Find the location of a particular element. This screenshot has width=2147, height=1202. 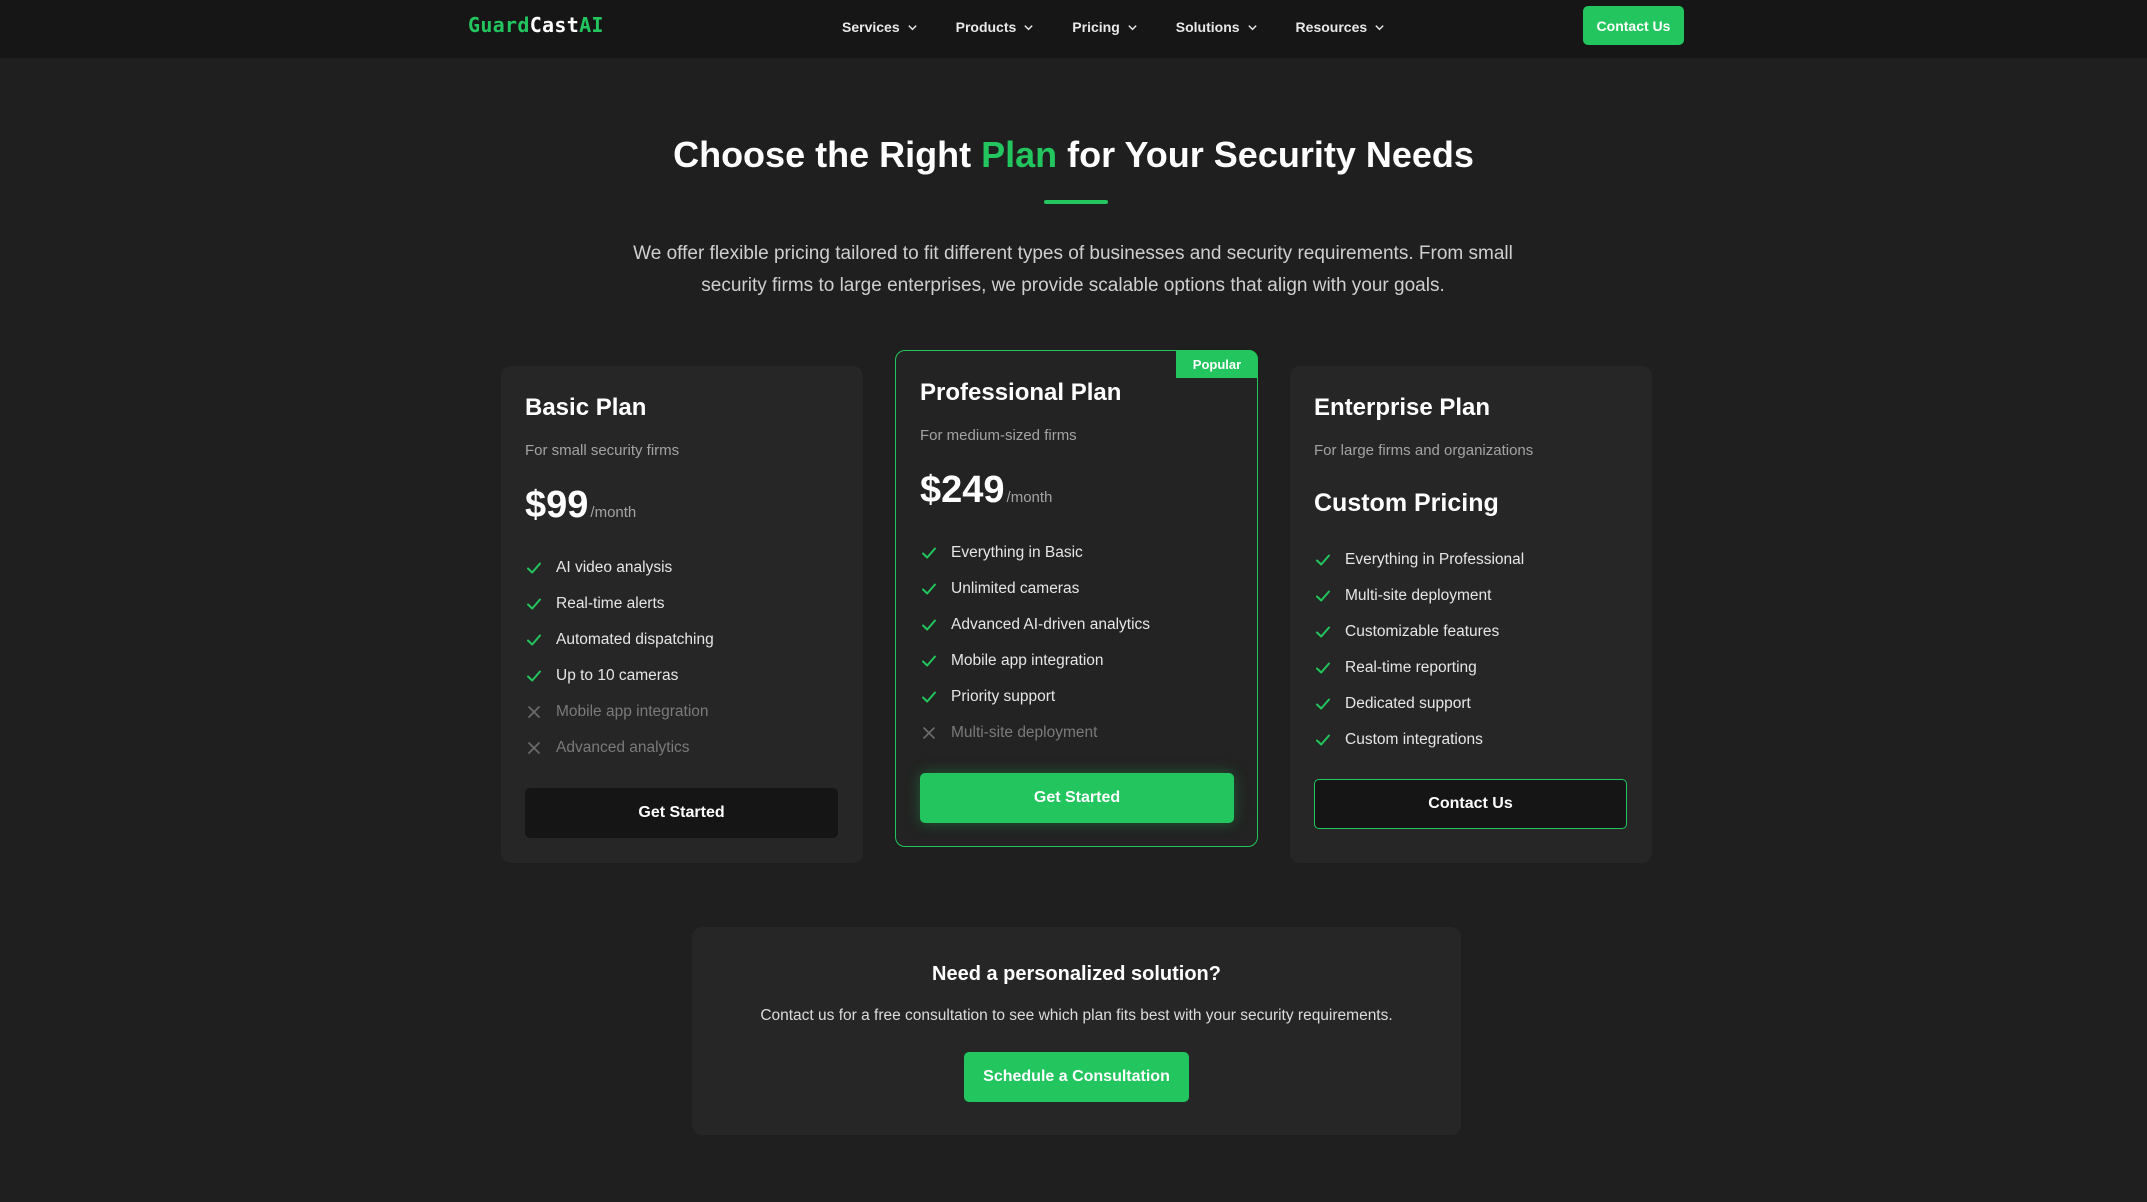

feature-item: Real-time alerts is located at coordinates (619, 604).